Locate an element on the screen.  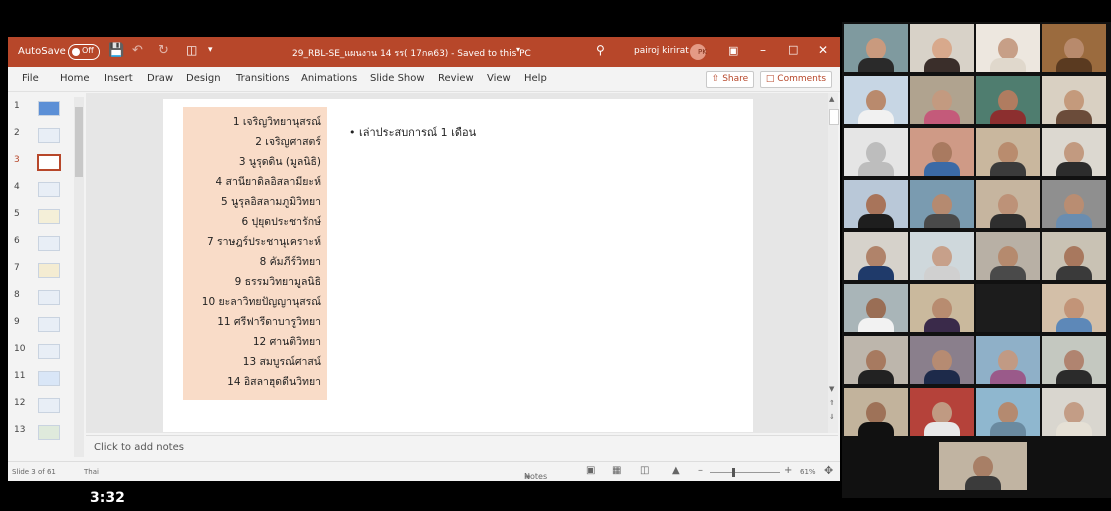
language: Thai is located at coordinates (91, 472).